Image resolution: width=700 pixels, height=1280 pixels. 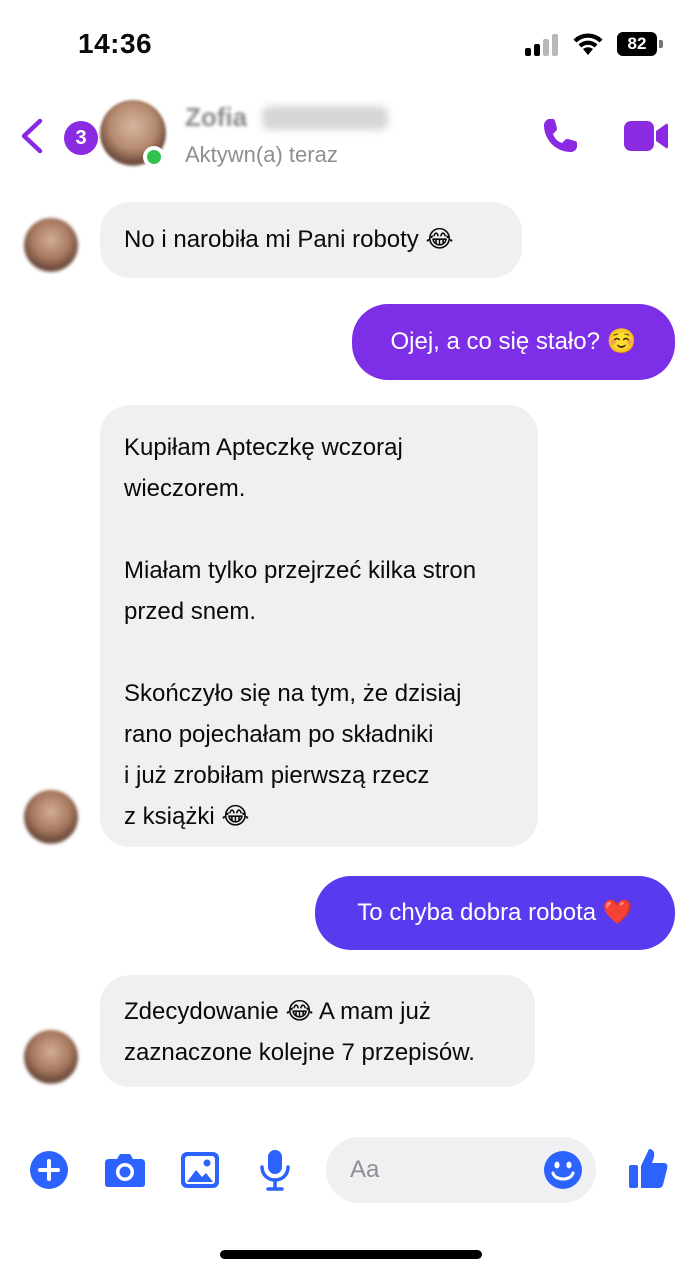 What do you see at coordinates (32, 136) in the screenshot?
I see `chevron-left-icon` at bounding box center [32, 136].